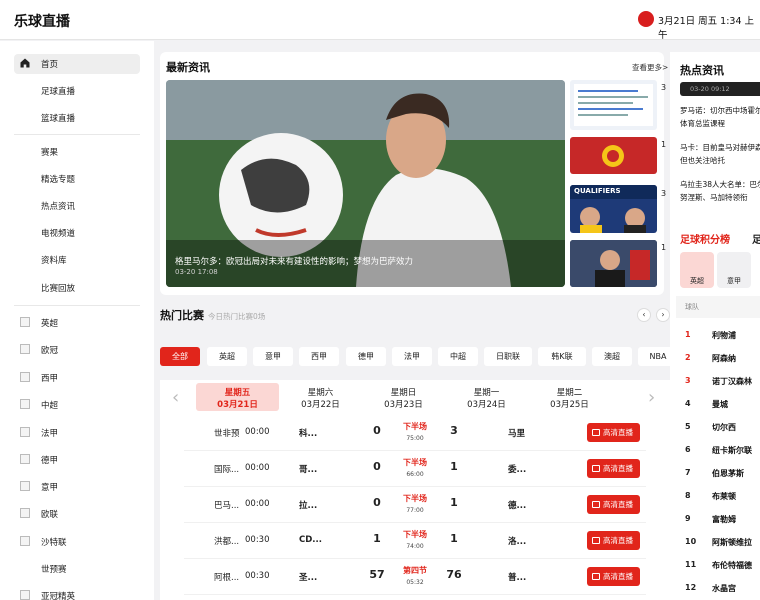 Image resolution: width=760 pixels, height=600 pixels. I want to click on hot-news-item: 罗马诺：切尔西中场霍尔, so click(720, 110).